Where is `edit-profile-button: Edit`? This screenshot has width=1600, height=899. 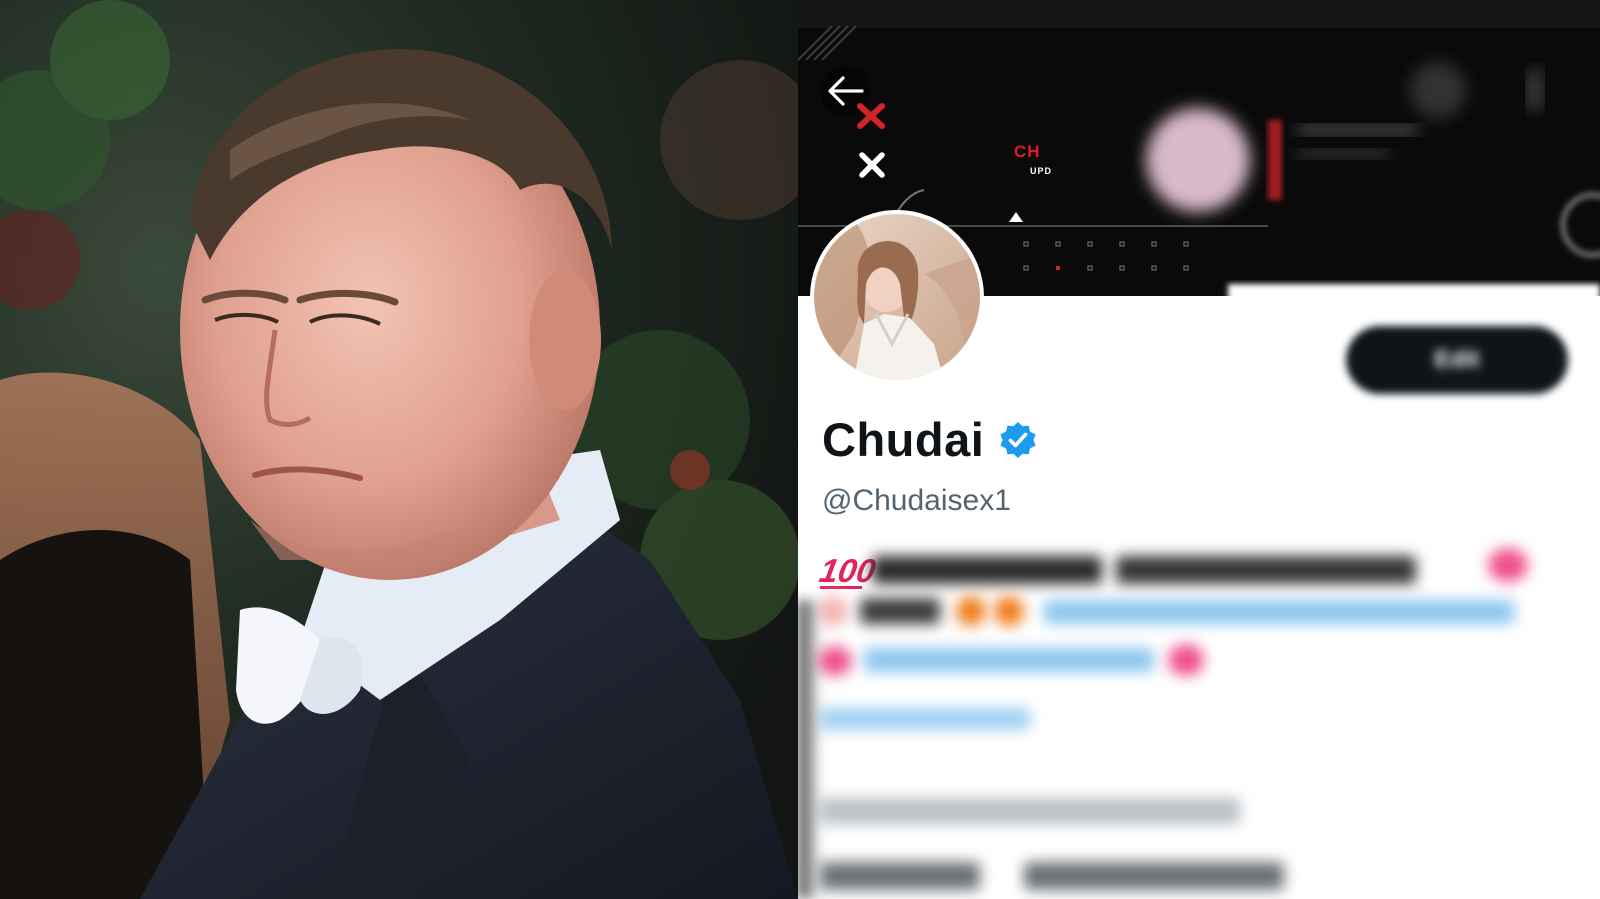
edit-profile-button: Edit is located at coordinates (1457, 360).